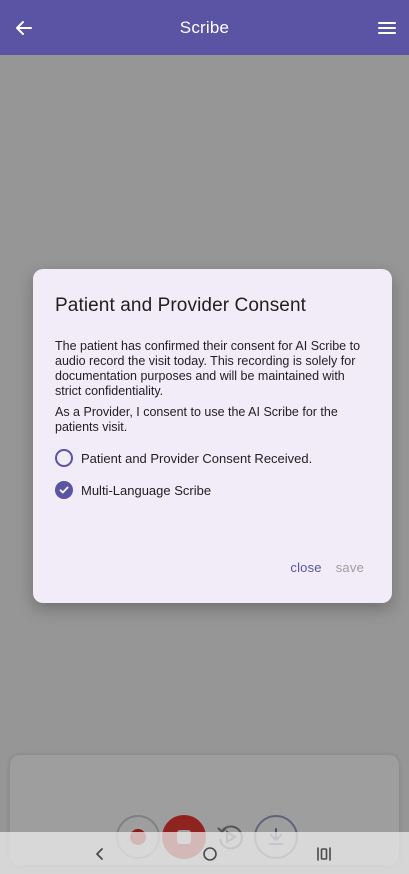  Describe the element at coordinates (327, 567) in the screenshot. I see `dialog-actions: close save` at that location.